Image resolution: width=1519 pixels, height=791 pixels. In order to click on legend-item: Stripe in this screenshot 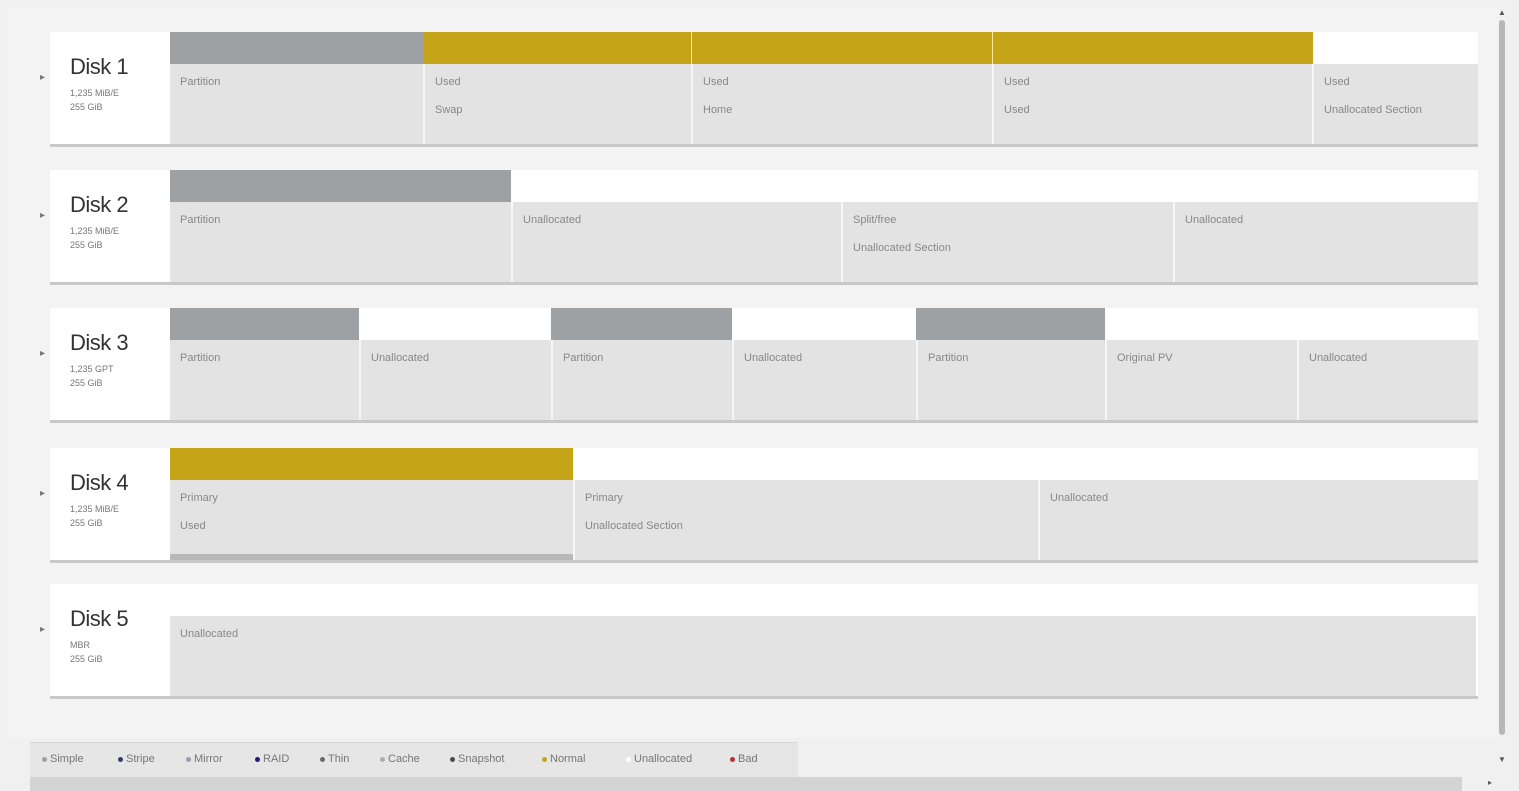, I will do `click(136, 759)`.